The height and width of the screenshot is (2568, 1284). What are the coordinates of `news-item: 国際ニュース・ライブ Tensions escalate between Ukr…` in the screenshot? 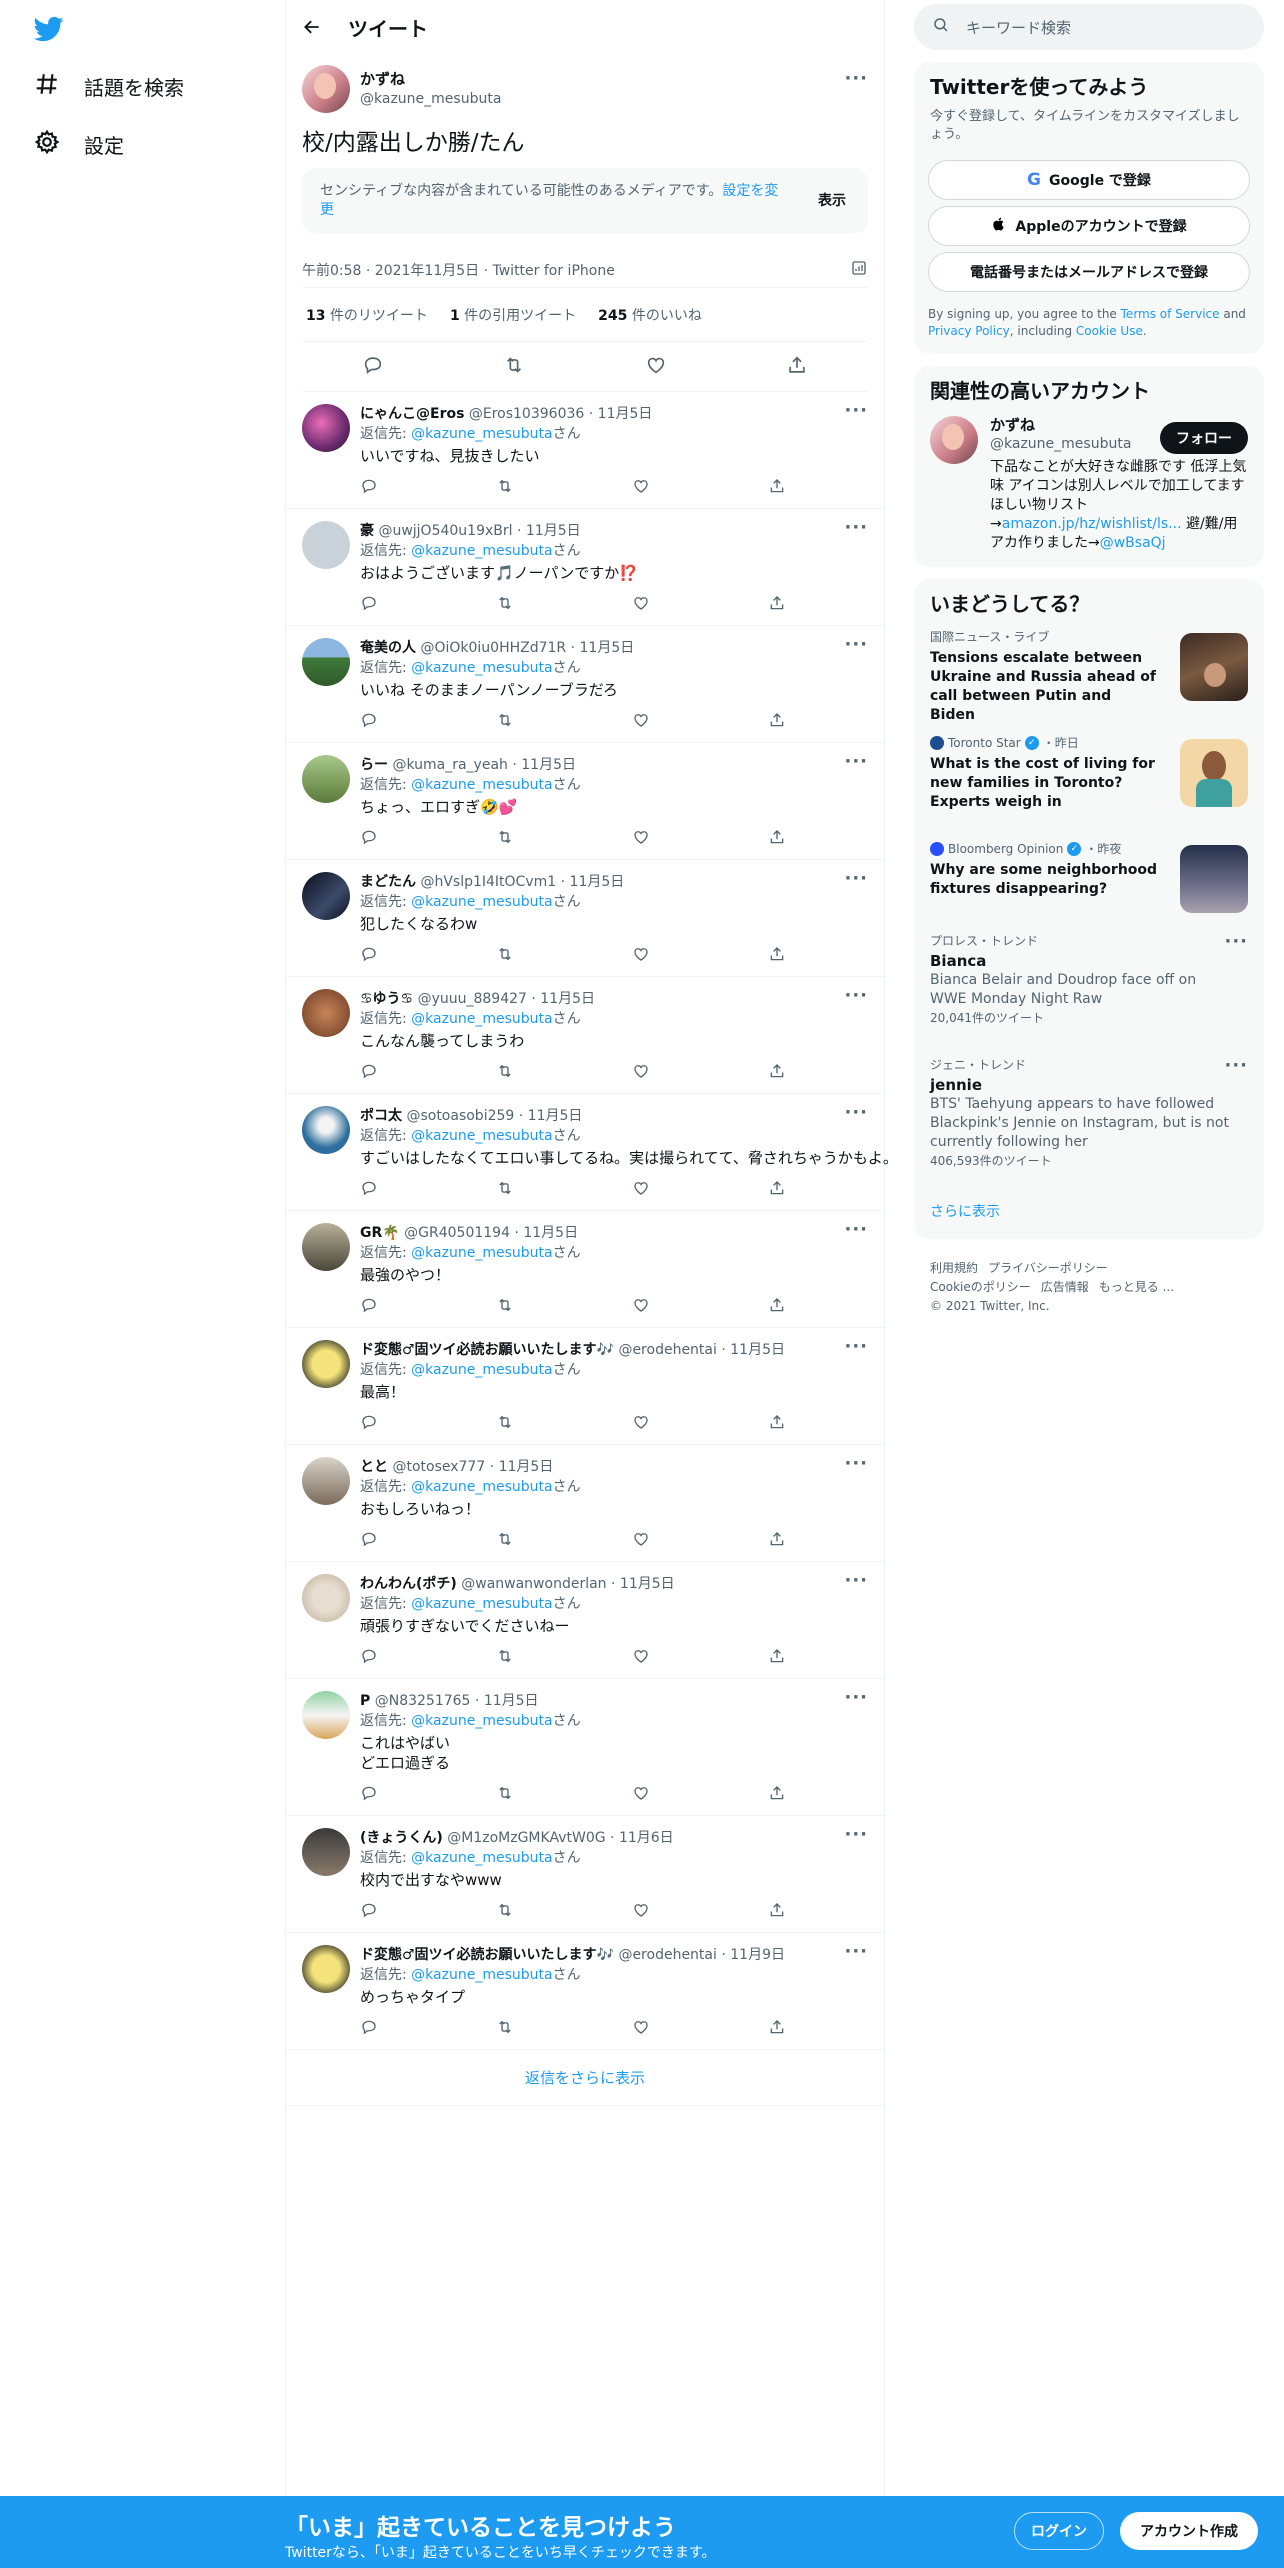 It's located at (1089, 674).